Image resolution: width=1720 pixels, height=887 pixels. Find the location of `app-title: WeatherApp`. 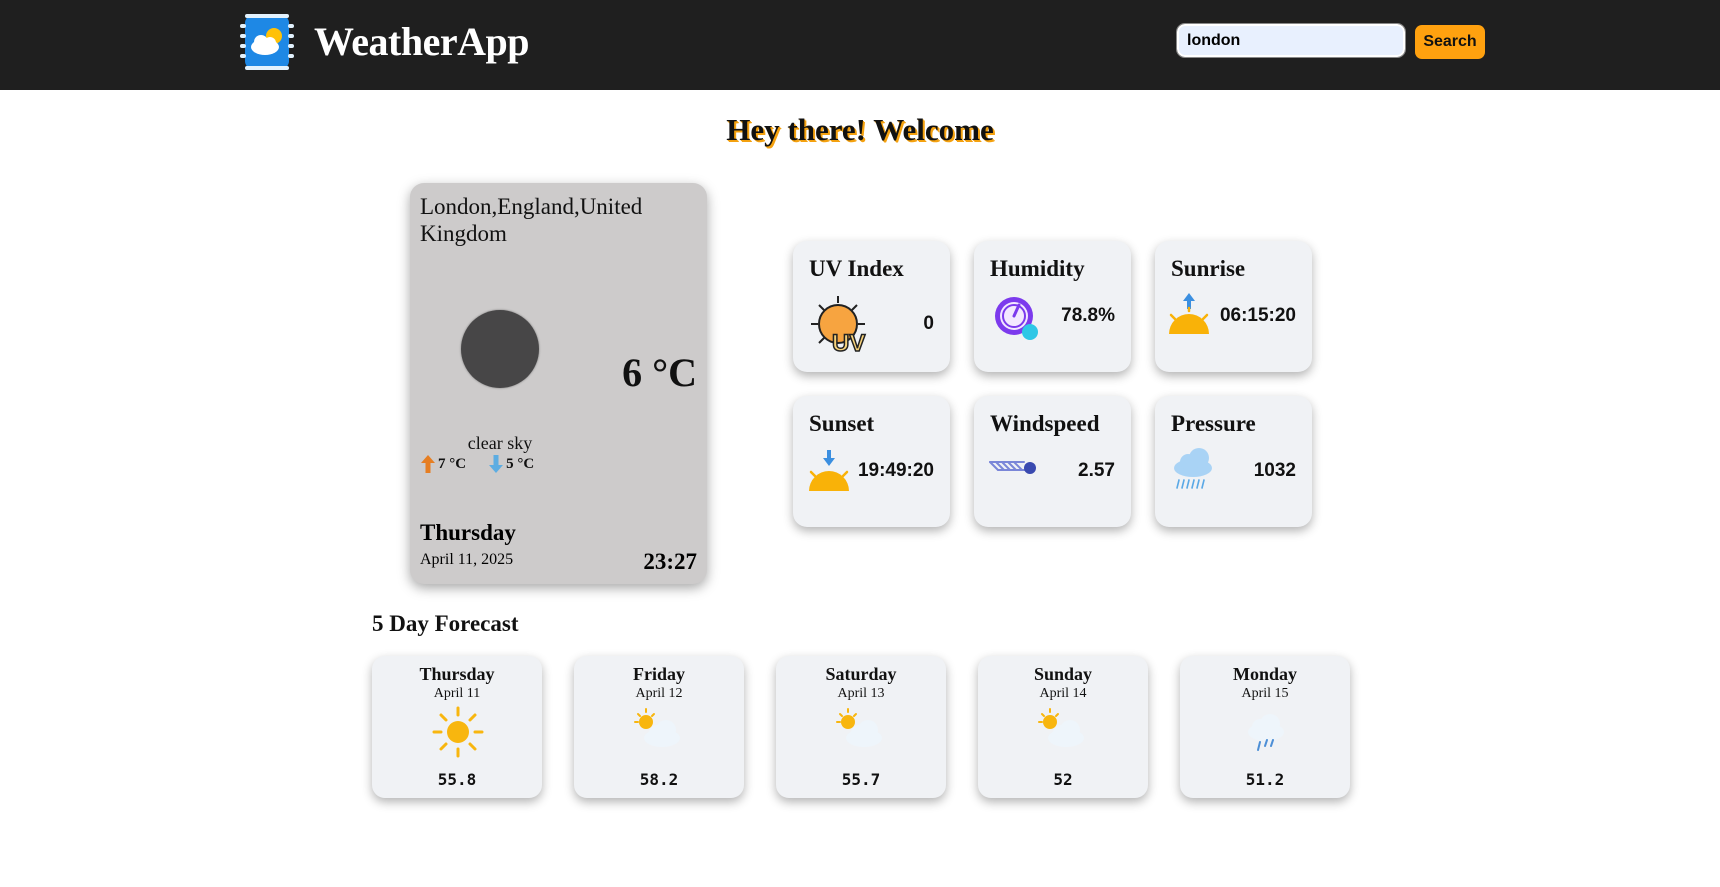

app-title: WeatherApp is located at coordinates (422, 41).